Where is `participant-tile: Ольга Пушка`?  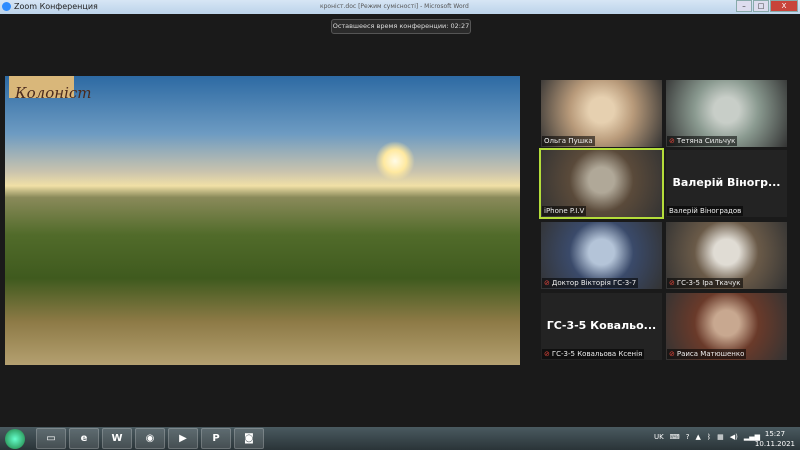
participant-tile: Ольга Пушка is located at coordinates (601, 113).